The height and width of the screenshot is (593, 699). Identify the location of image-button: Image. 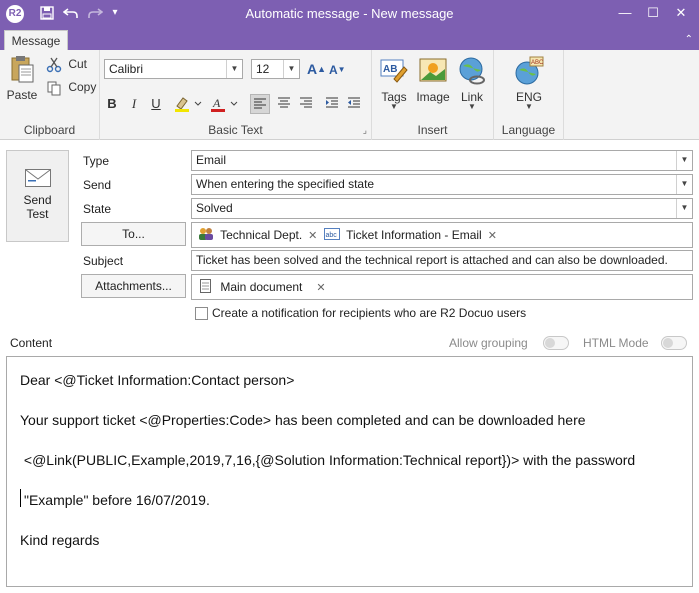
(433, 80).